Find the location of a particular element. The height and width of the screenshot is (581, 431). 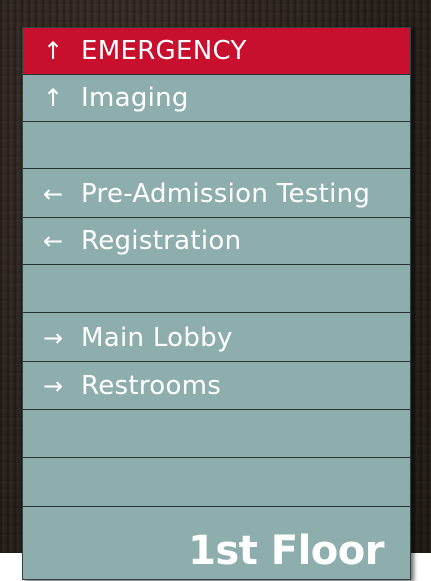

sign-row-main-lobby: → Main Lobby is located at coordinates (216, 338).